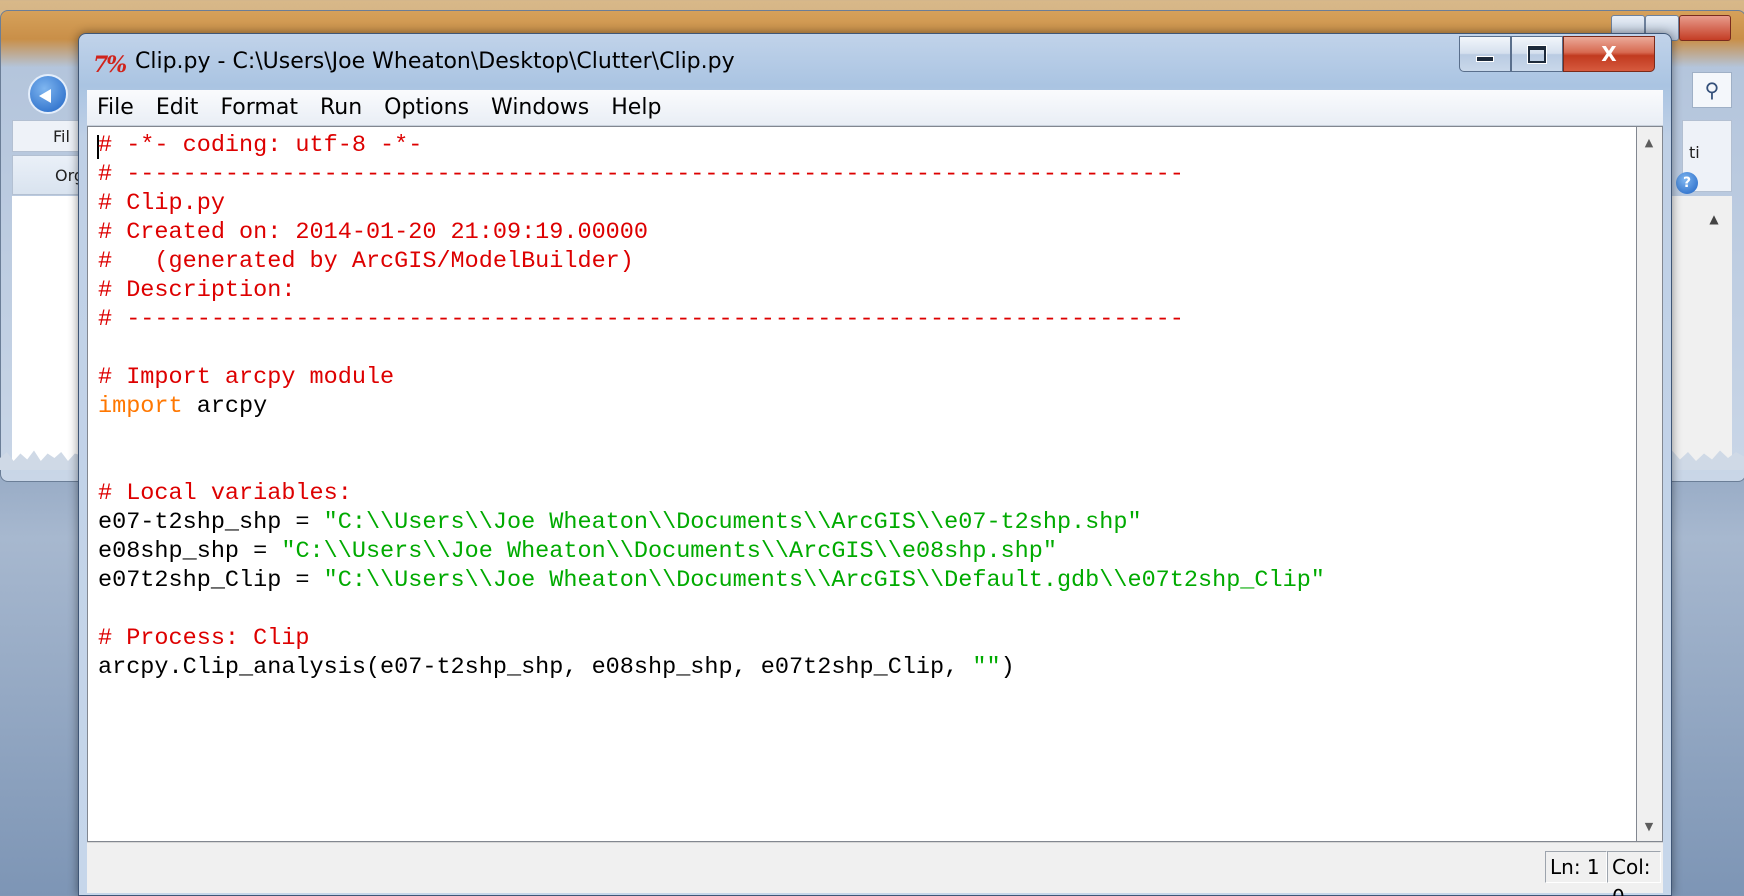 The image size is (1744, 896). What do you see at coordinates (366, 261) in the screenshot?
I see `code-token-comment: # (generated by ArcGIS/ModelBuilder)` at bounding box center [366, 261].